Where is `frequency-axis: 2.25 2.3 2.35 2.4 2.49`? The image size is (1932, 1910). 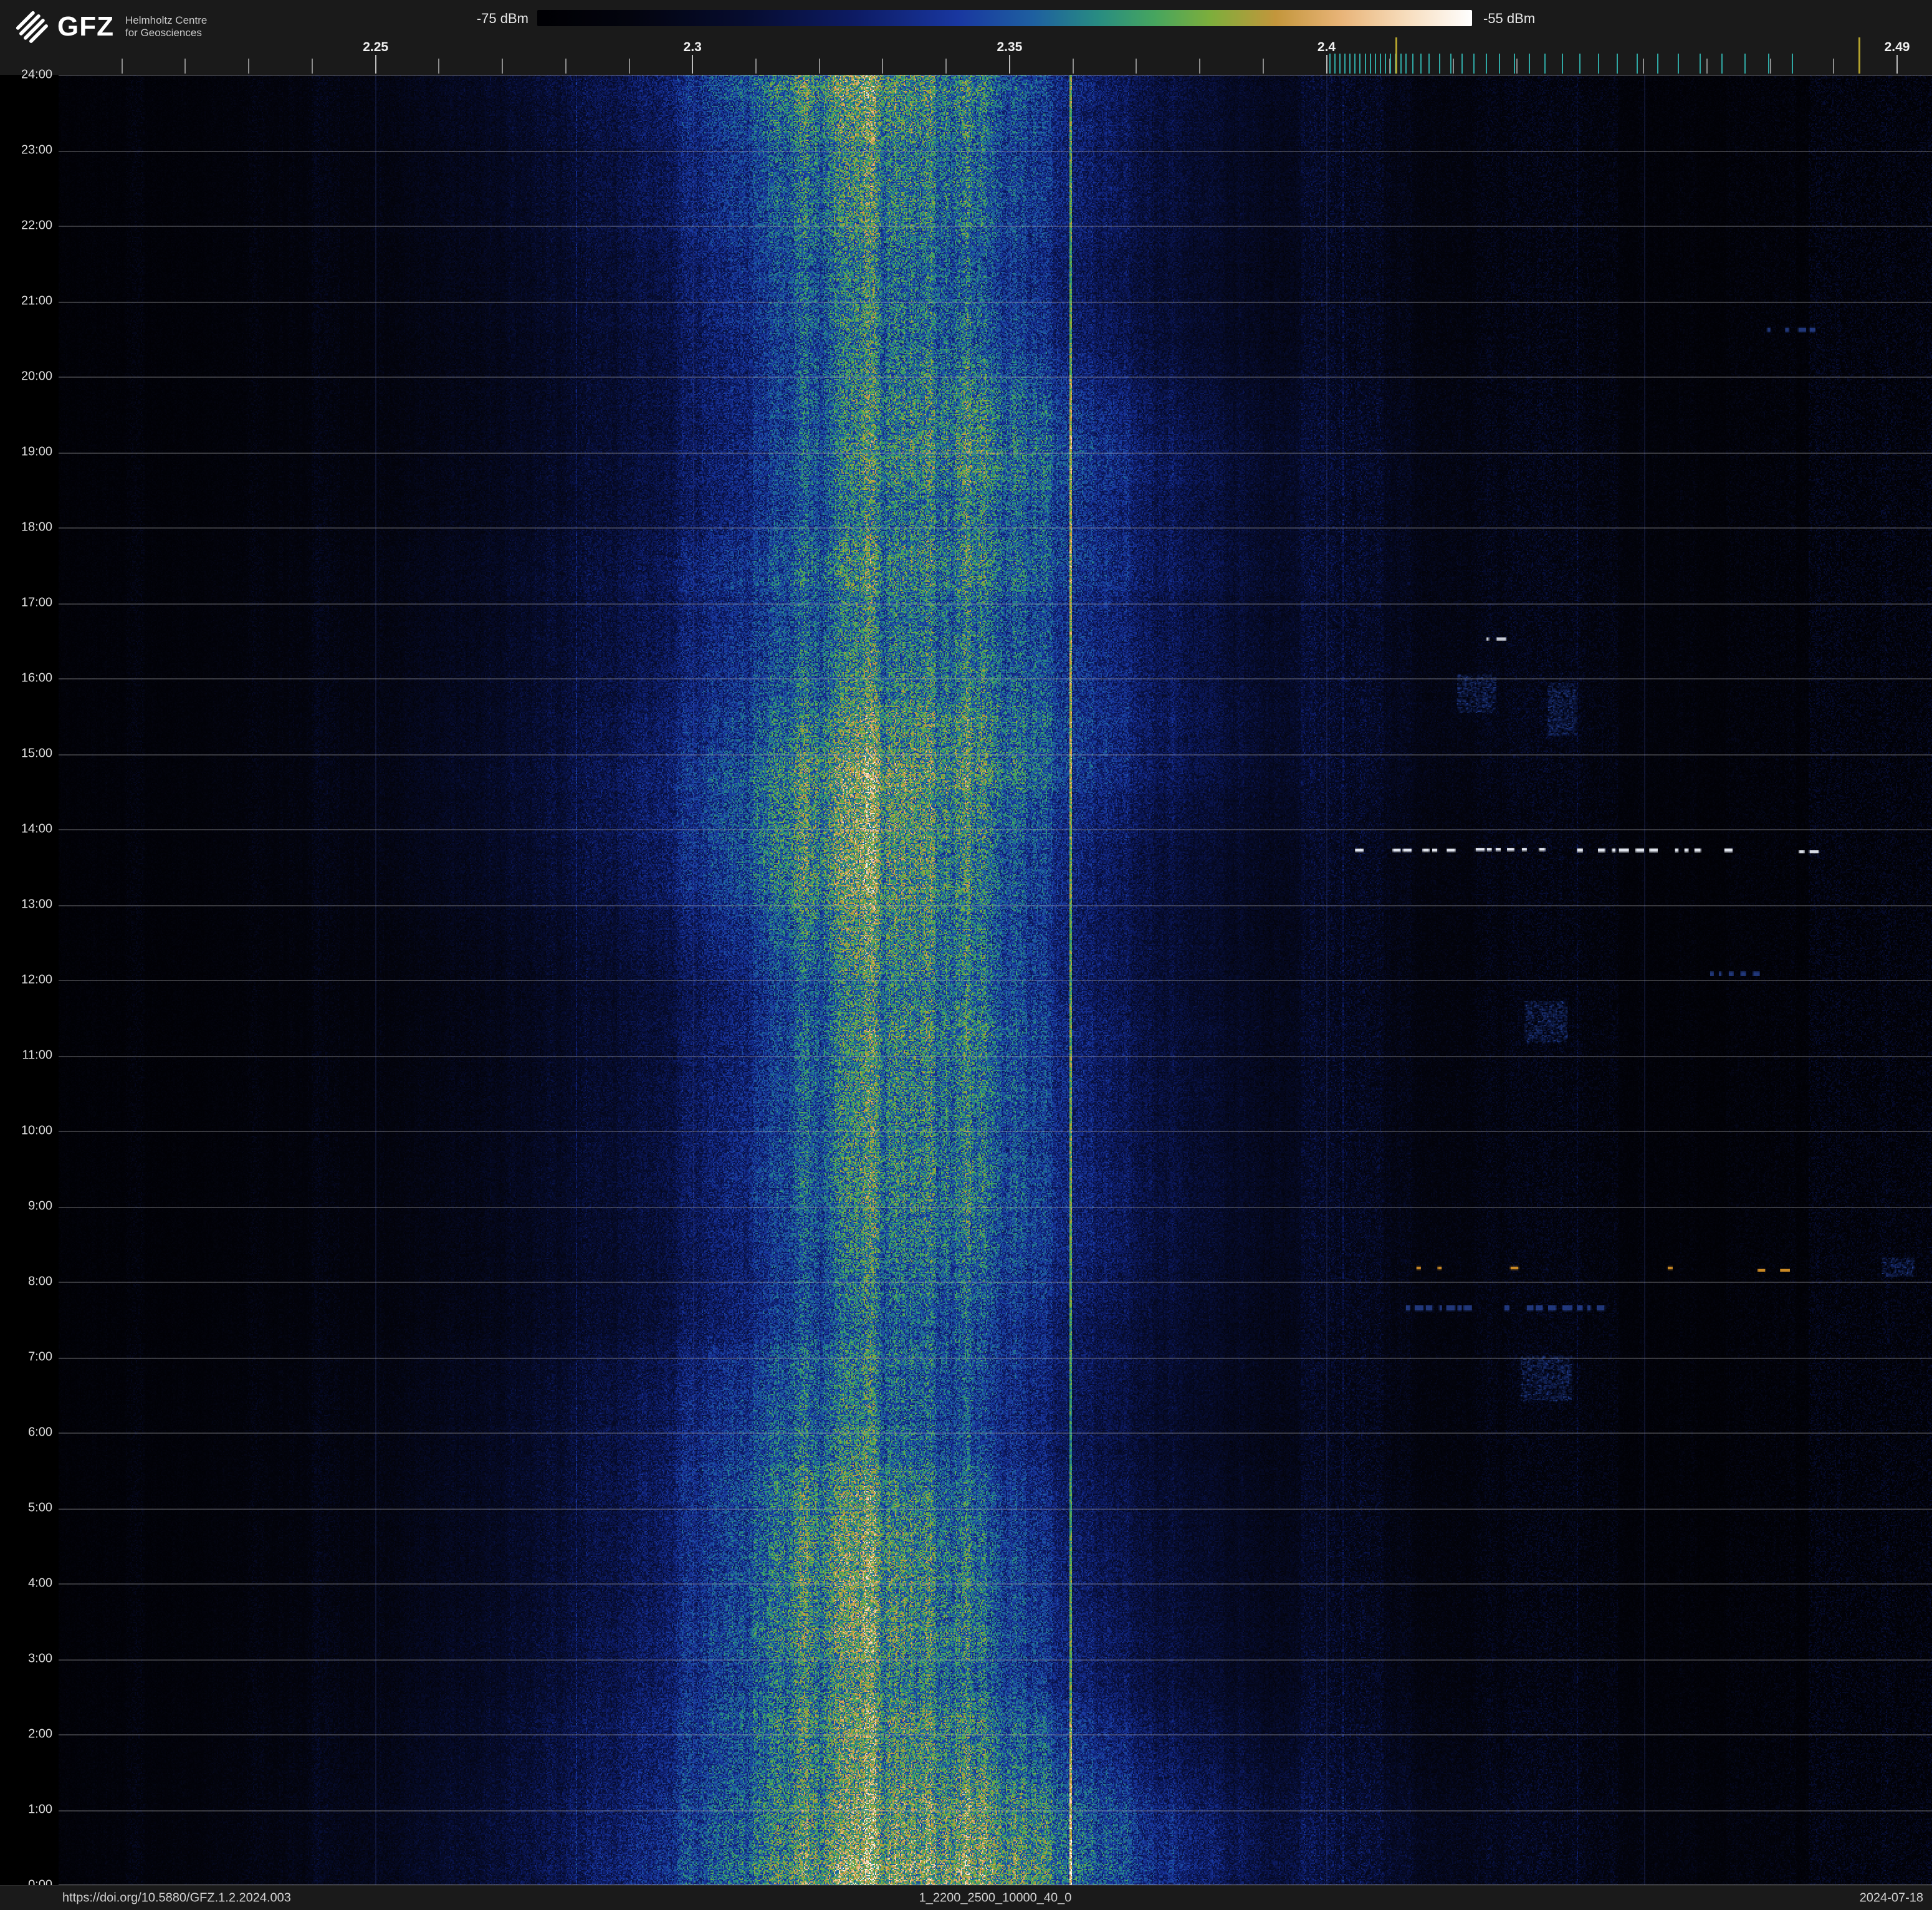 frequency-axis: 2.25 2.3 2.35 2.4 2.49 is located at coordinates (995, 37).